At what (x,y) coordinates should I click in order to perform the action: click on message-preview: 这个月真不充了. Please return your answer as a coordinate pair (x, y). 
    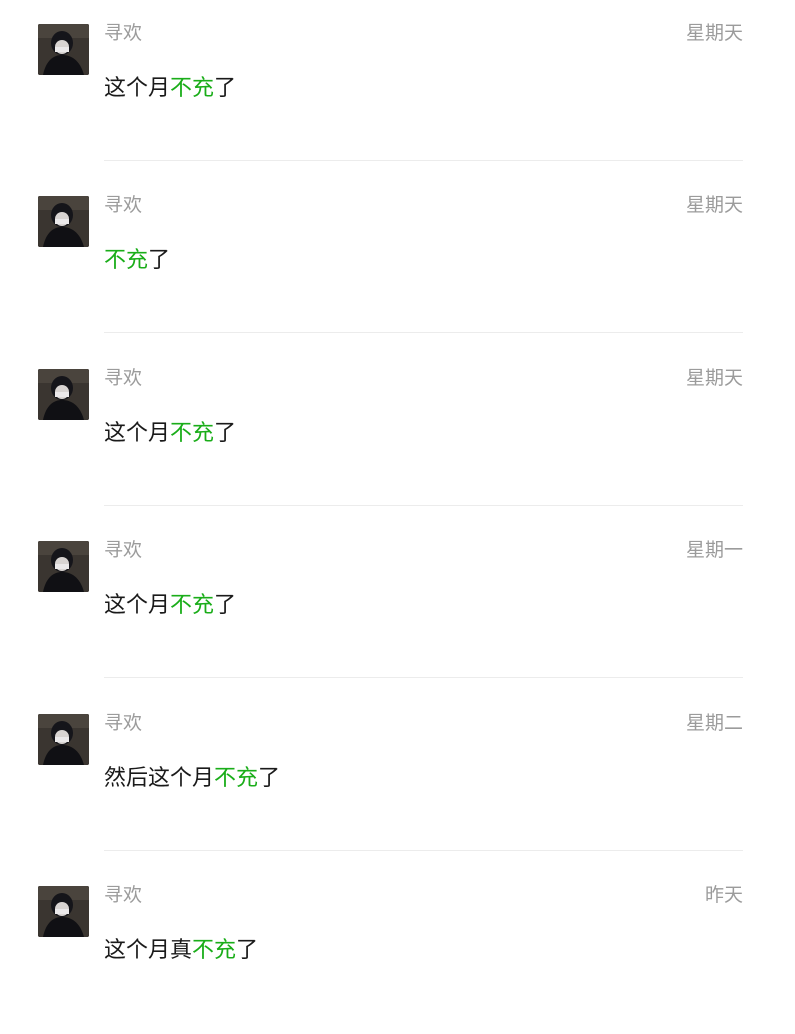
    Looking at the image, I should click on (181, 951).